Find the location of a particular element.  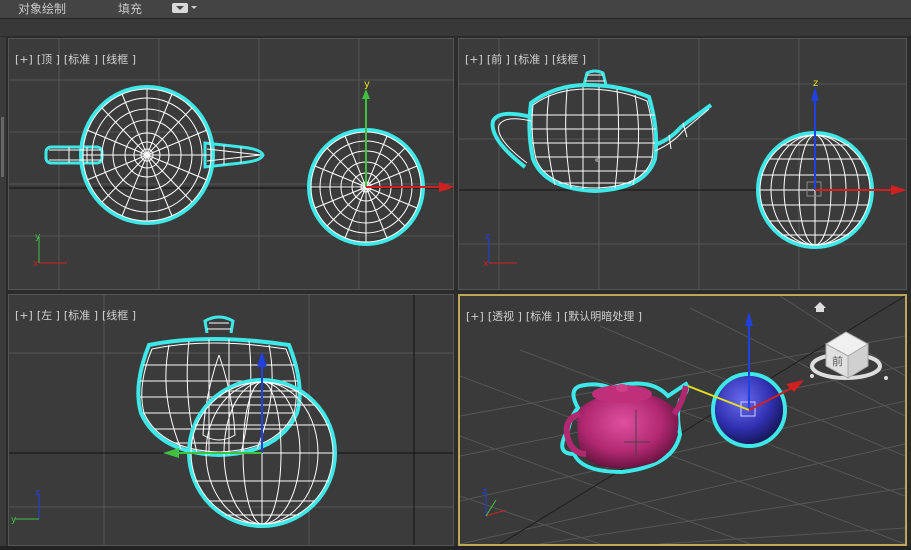

viewport-view-name: [左 ] is located at coordinates (48, 315).